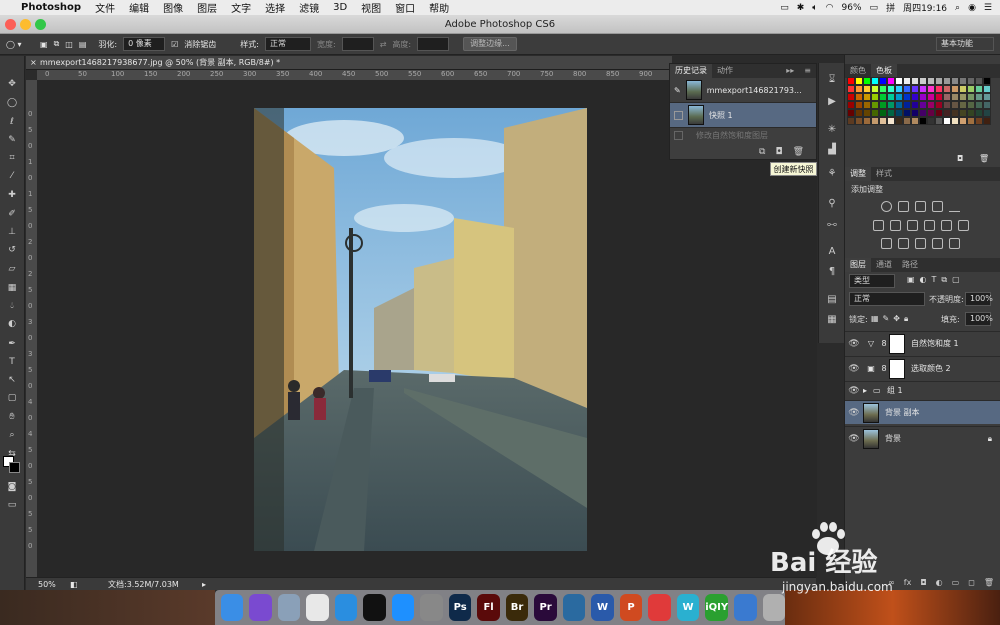 This screenshot has width=1000, height=625. What do you see at coordinates (895, 225) in the screenshot?
I see `color-balance-icon` at bounding box center [895, 225].